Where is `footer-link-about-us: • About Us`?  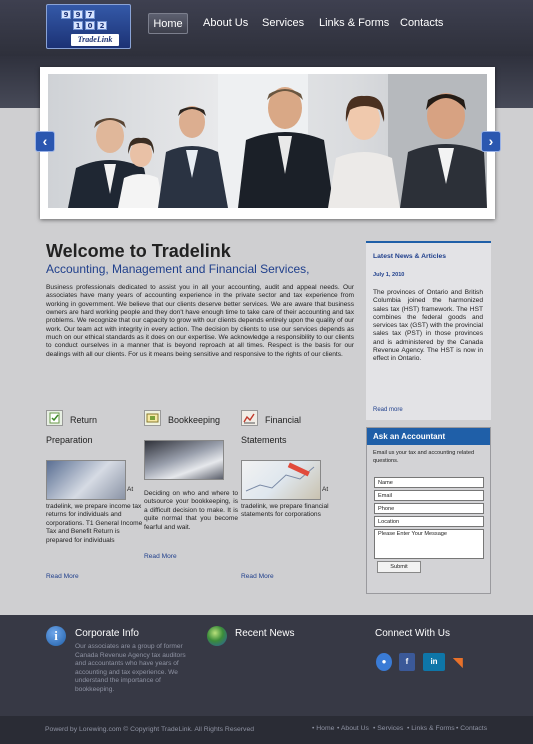
footer-link-about-us: • About Us is located at coordinates (353, 728).